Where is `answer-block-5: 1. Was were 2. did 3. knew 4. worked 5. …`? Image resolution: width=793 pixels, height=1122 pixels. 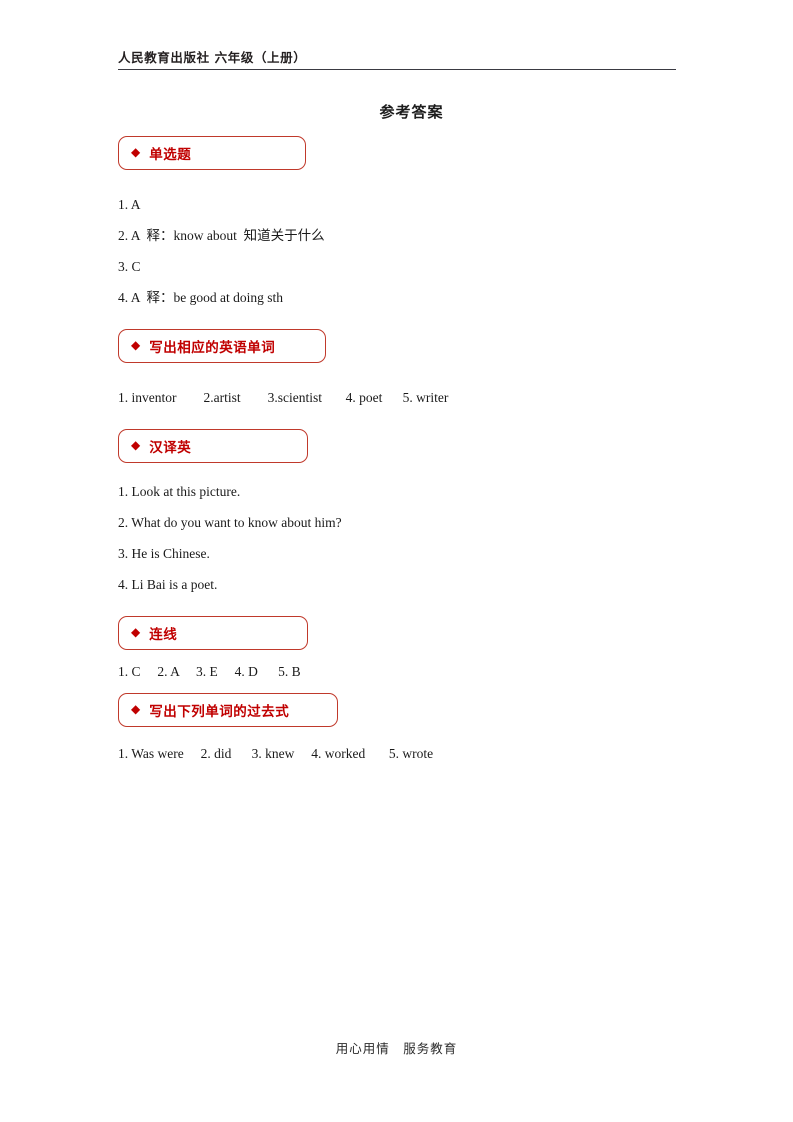 answer-block-5: 1. Was were 2. did 3. knew 4. worked 5. … is located at coordinates (398, 754).